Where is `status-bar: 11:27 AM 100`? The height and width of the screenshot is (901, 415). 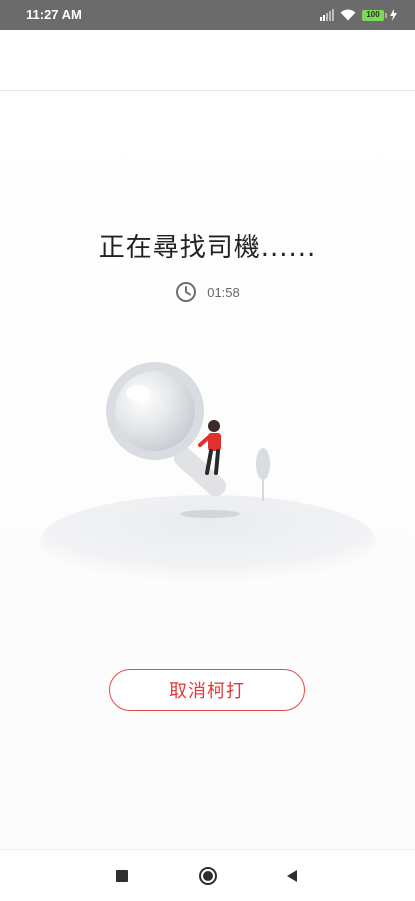 status-bar: 11:27 AM 100 is located at coordinates (207, 15).